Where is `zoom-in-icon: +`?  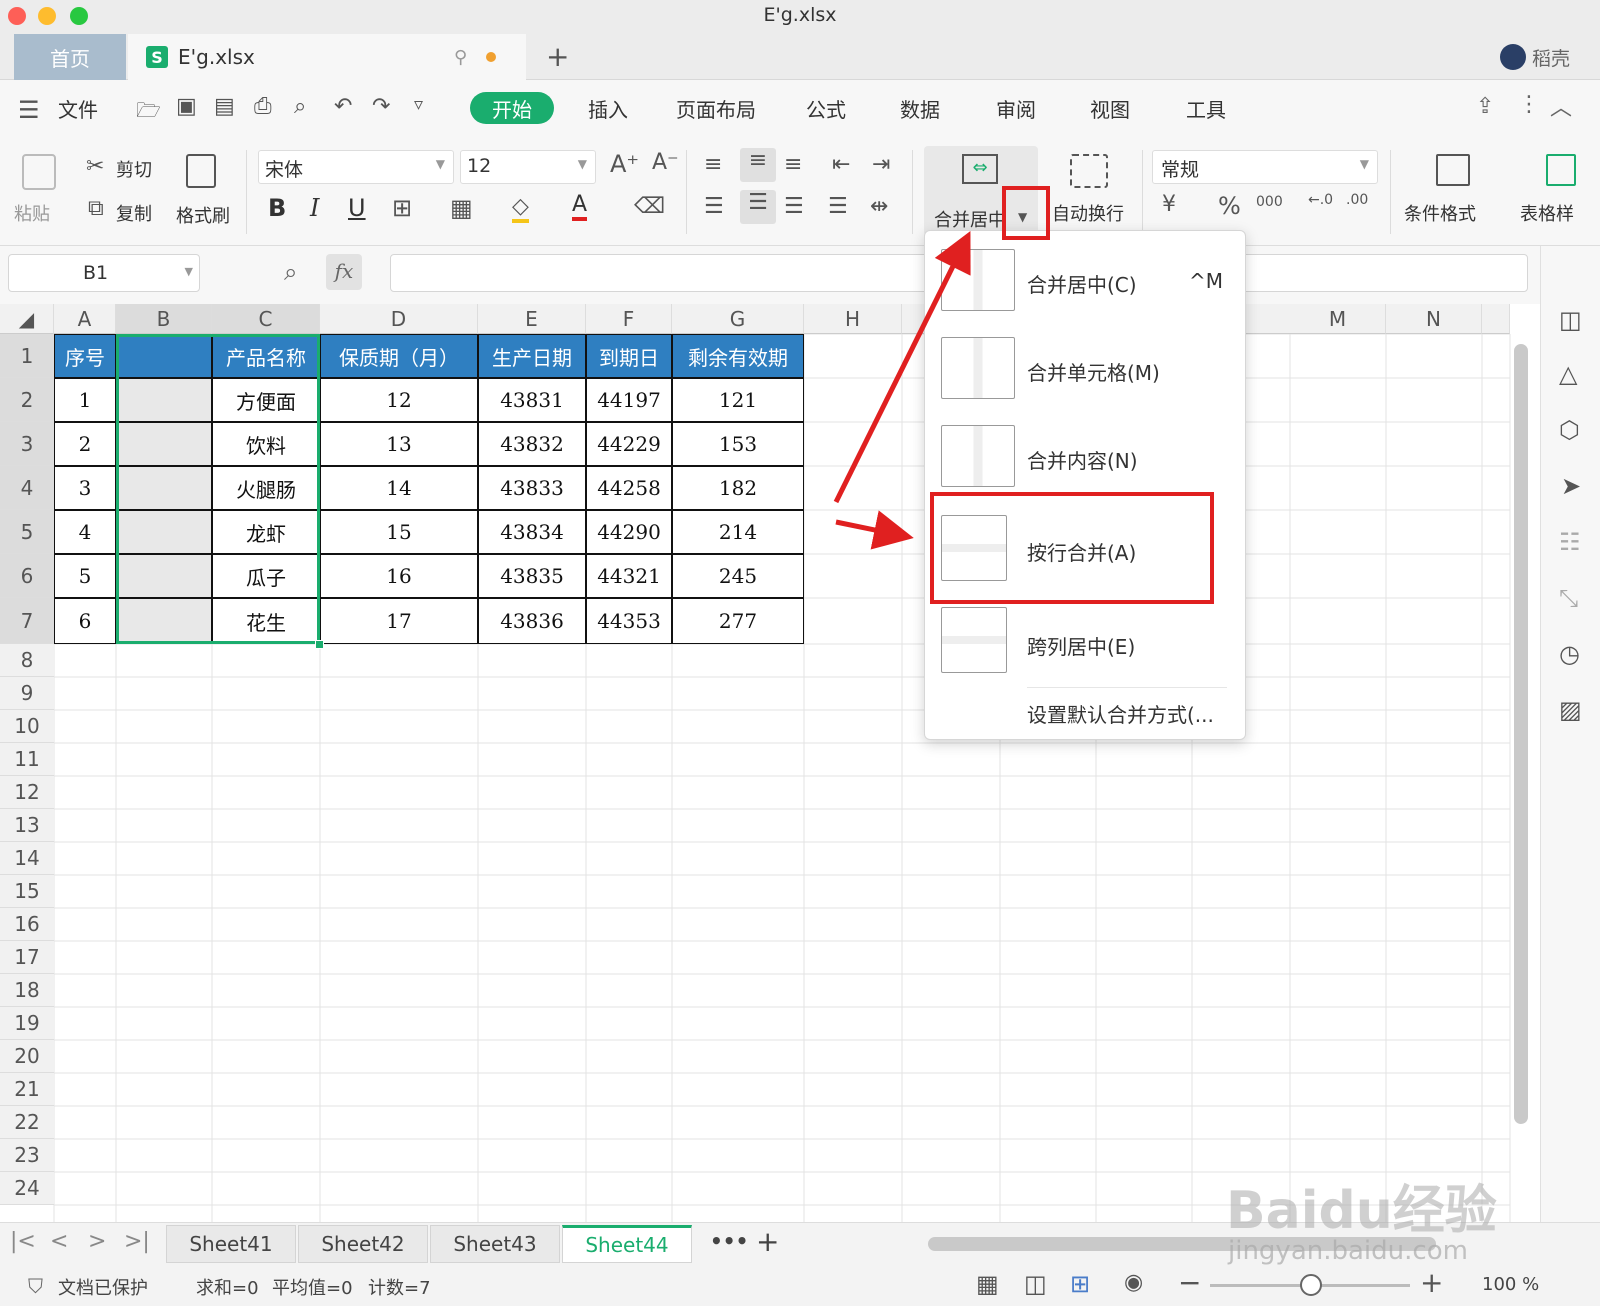 zoom-in-icon: + is located at coordinates (1431, 1282).